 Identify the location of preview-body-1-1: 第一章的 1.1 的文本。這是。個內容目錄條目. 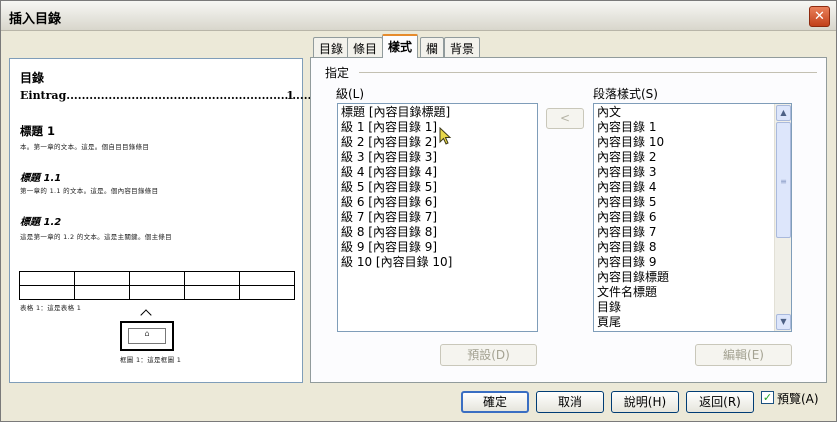
(89, 191).